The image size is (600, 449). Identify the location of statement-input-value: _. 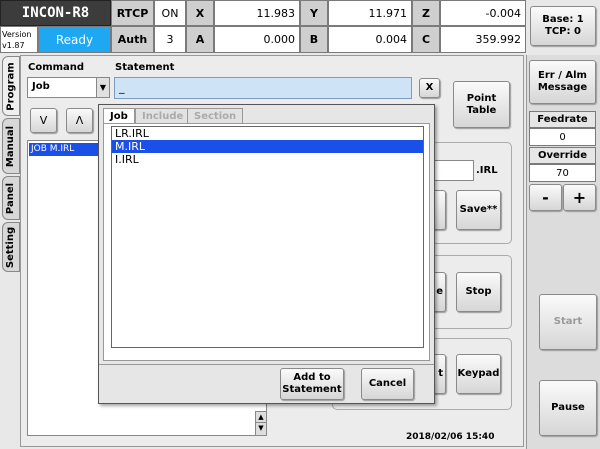
(122, 87).